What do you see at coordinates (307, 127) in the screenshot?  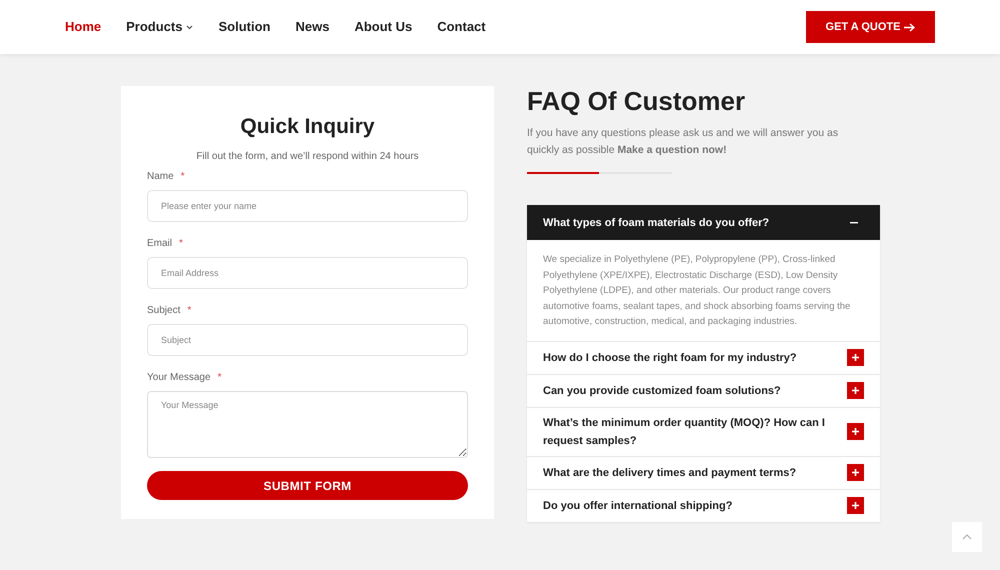 I see `form-title: Quick Inquiry` at bounding box center [307, 127].